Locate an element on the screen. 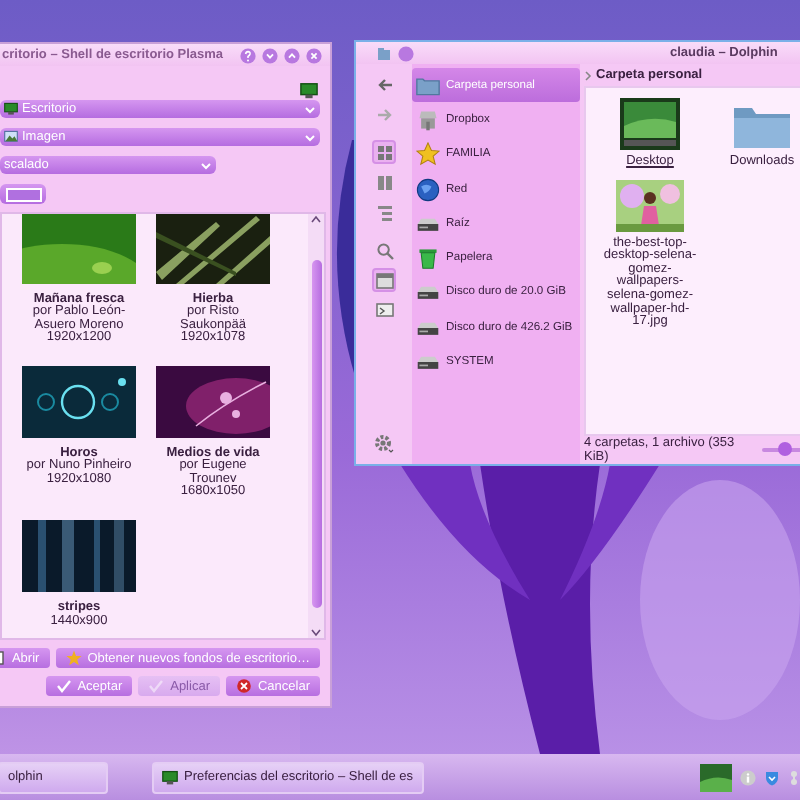  star-icon is located at coordinates (73, 658).